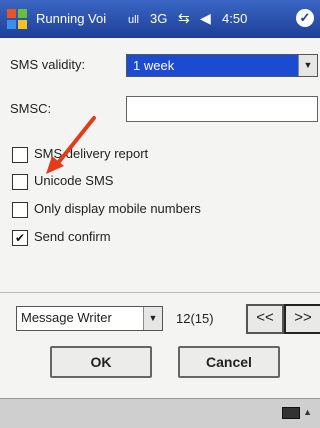 Image resolution: width=320 pixels, height=428 pixels. Describe the element at coordinates (71, 18) in the screenshot. I see `window-title: Running Voi` at that location.